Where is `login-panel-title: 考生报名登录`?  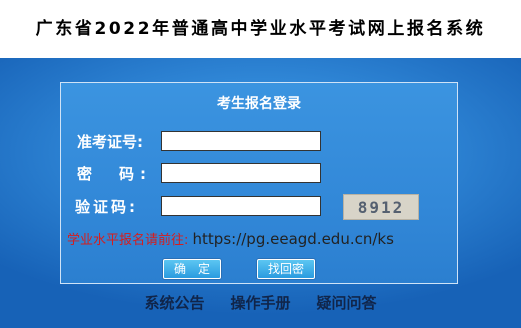 login-panel-title: 考生报名登录 is located at coordinates (259, 104).